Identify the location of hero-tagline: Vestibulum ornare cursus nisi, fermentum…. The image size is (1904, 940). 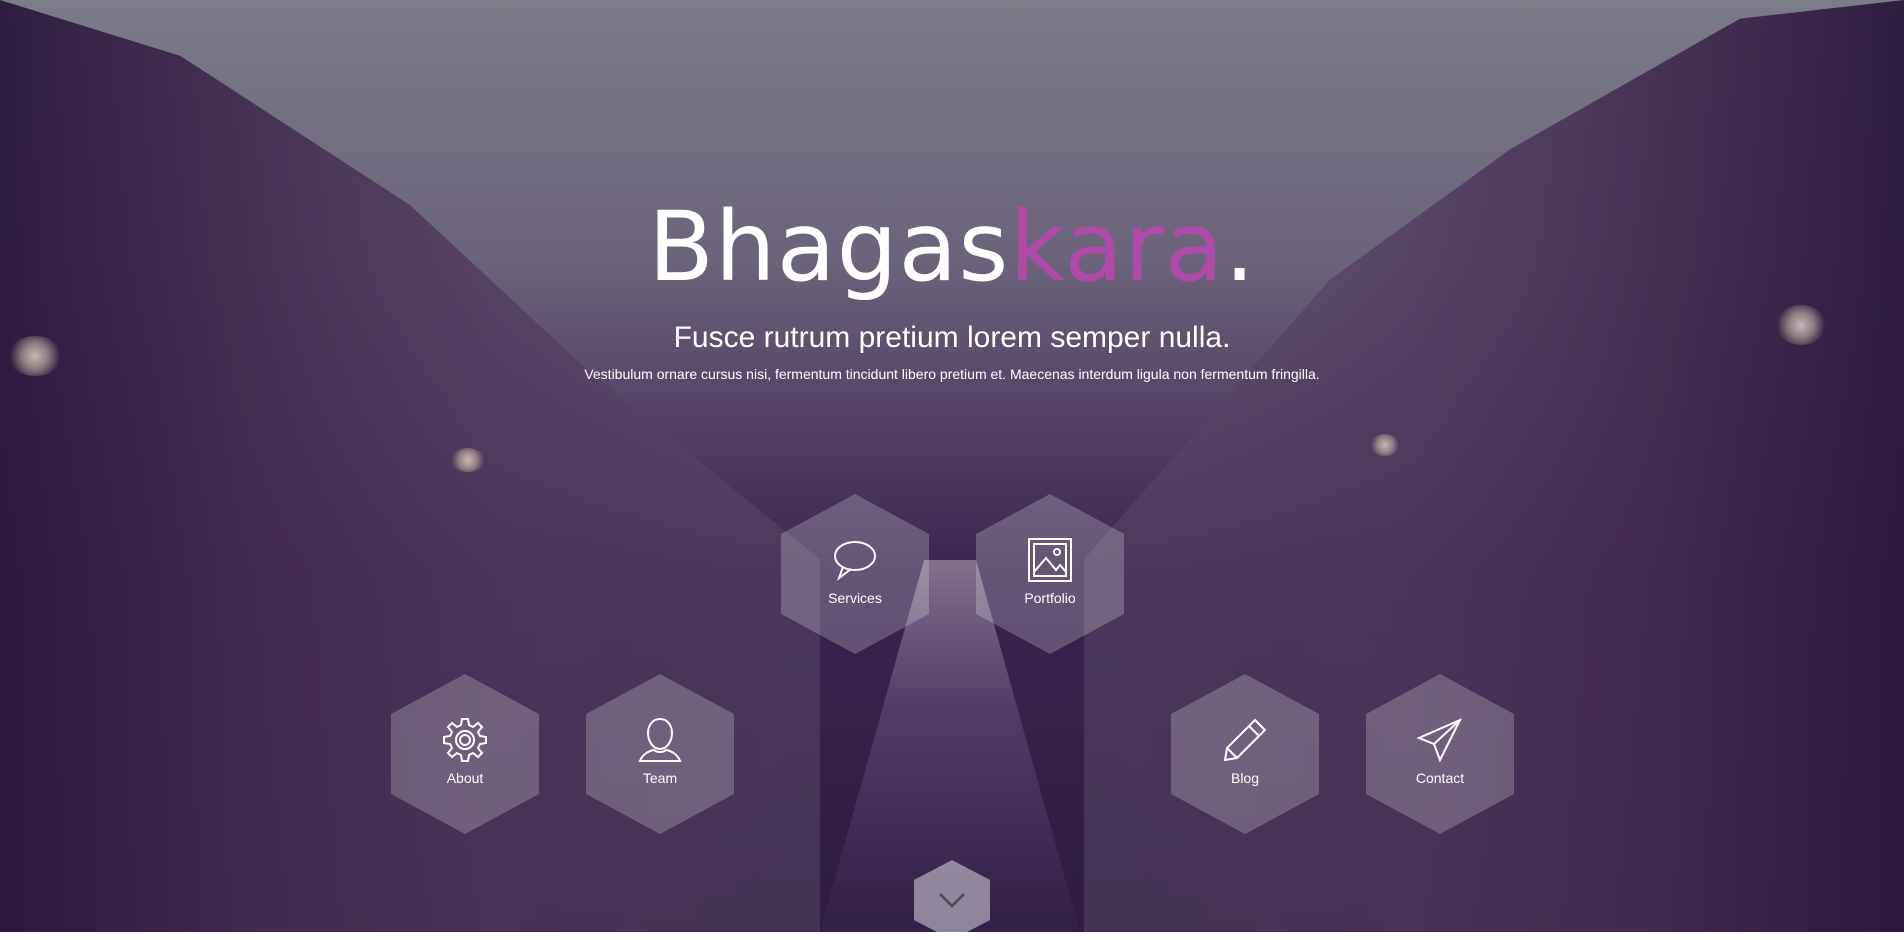
(952, 374).